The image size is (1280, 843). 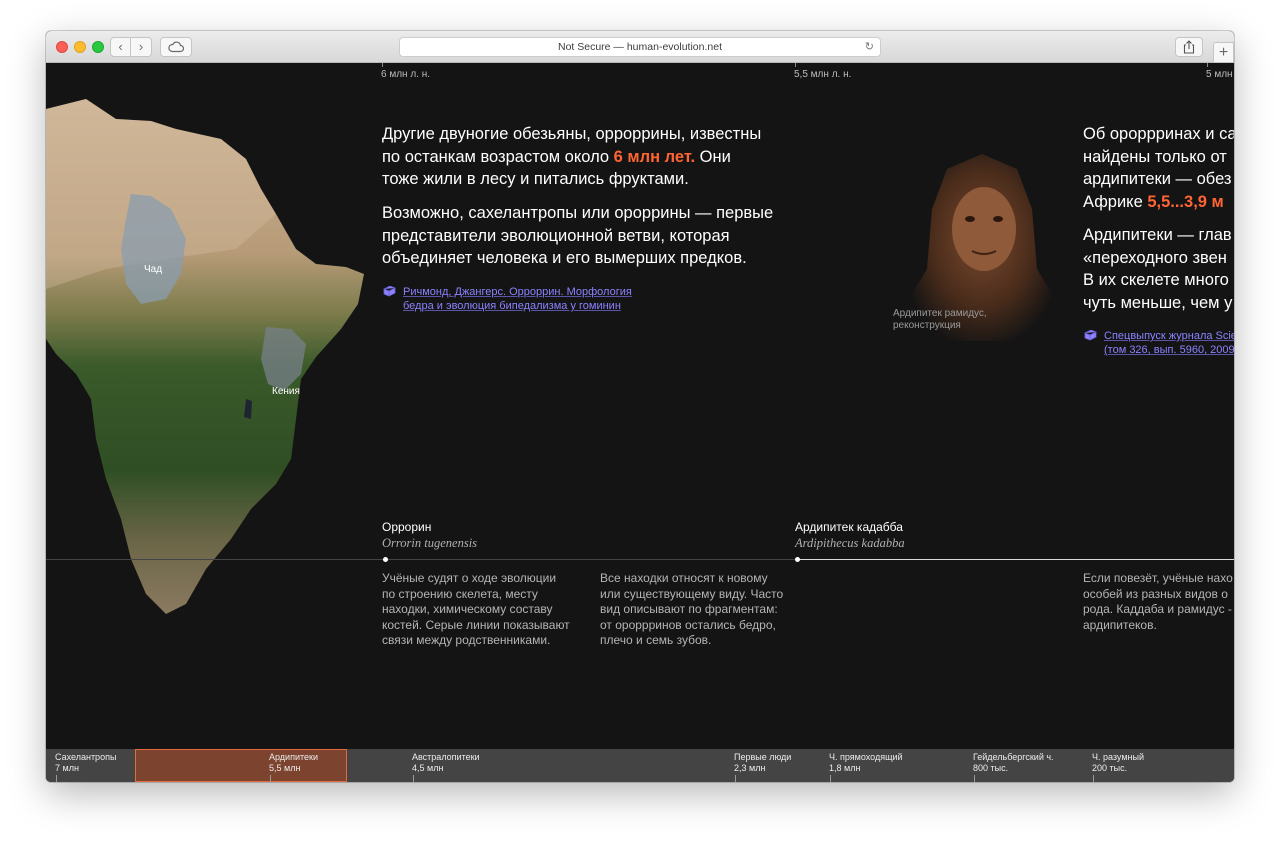 I want to click on address-text: Not Secure — human-evolution.net, so click(x=639, y=47).